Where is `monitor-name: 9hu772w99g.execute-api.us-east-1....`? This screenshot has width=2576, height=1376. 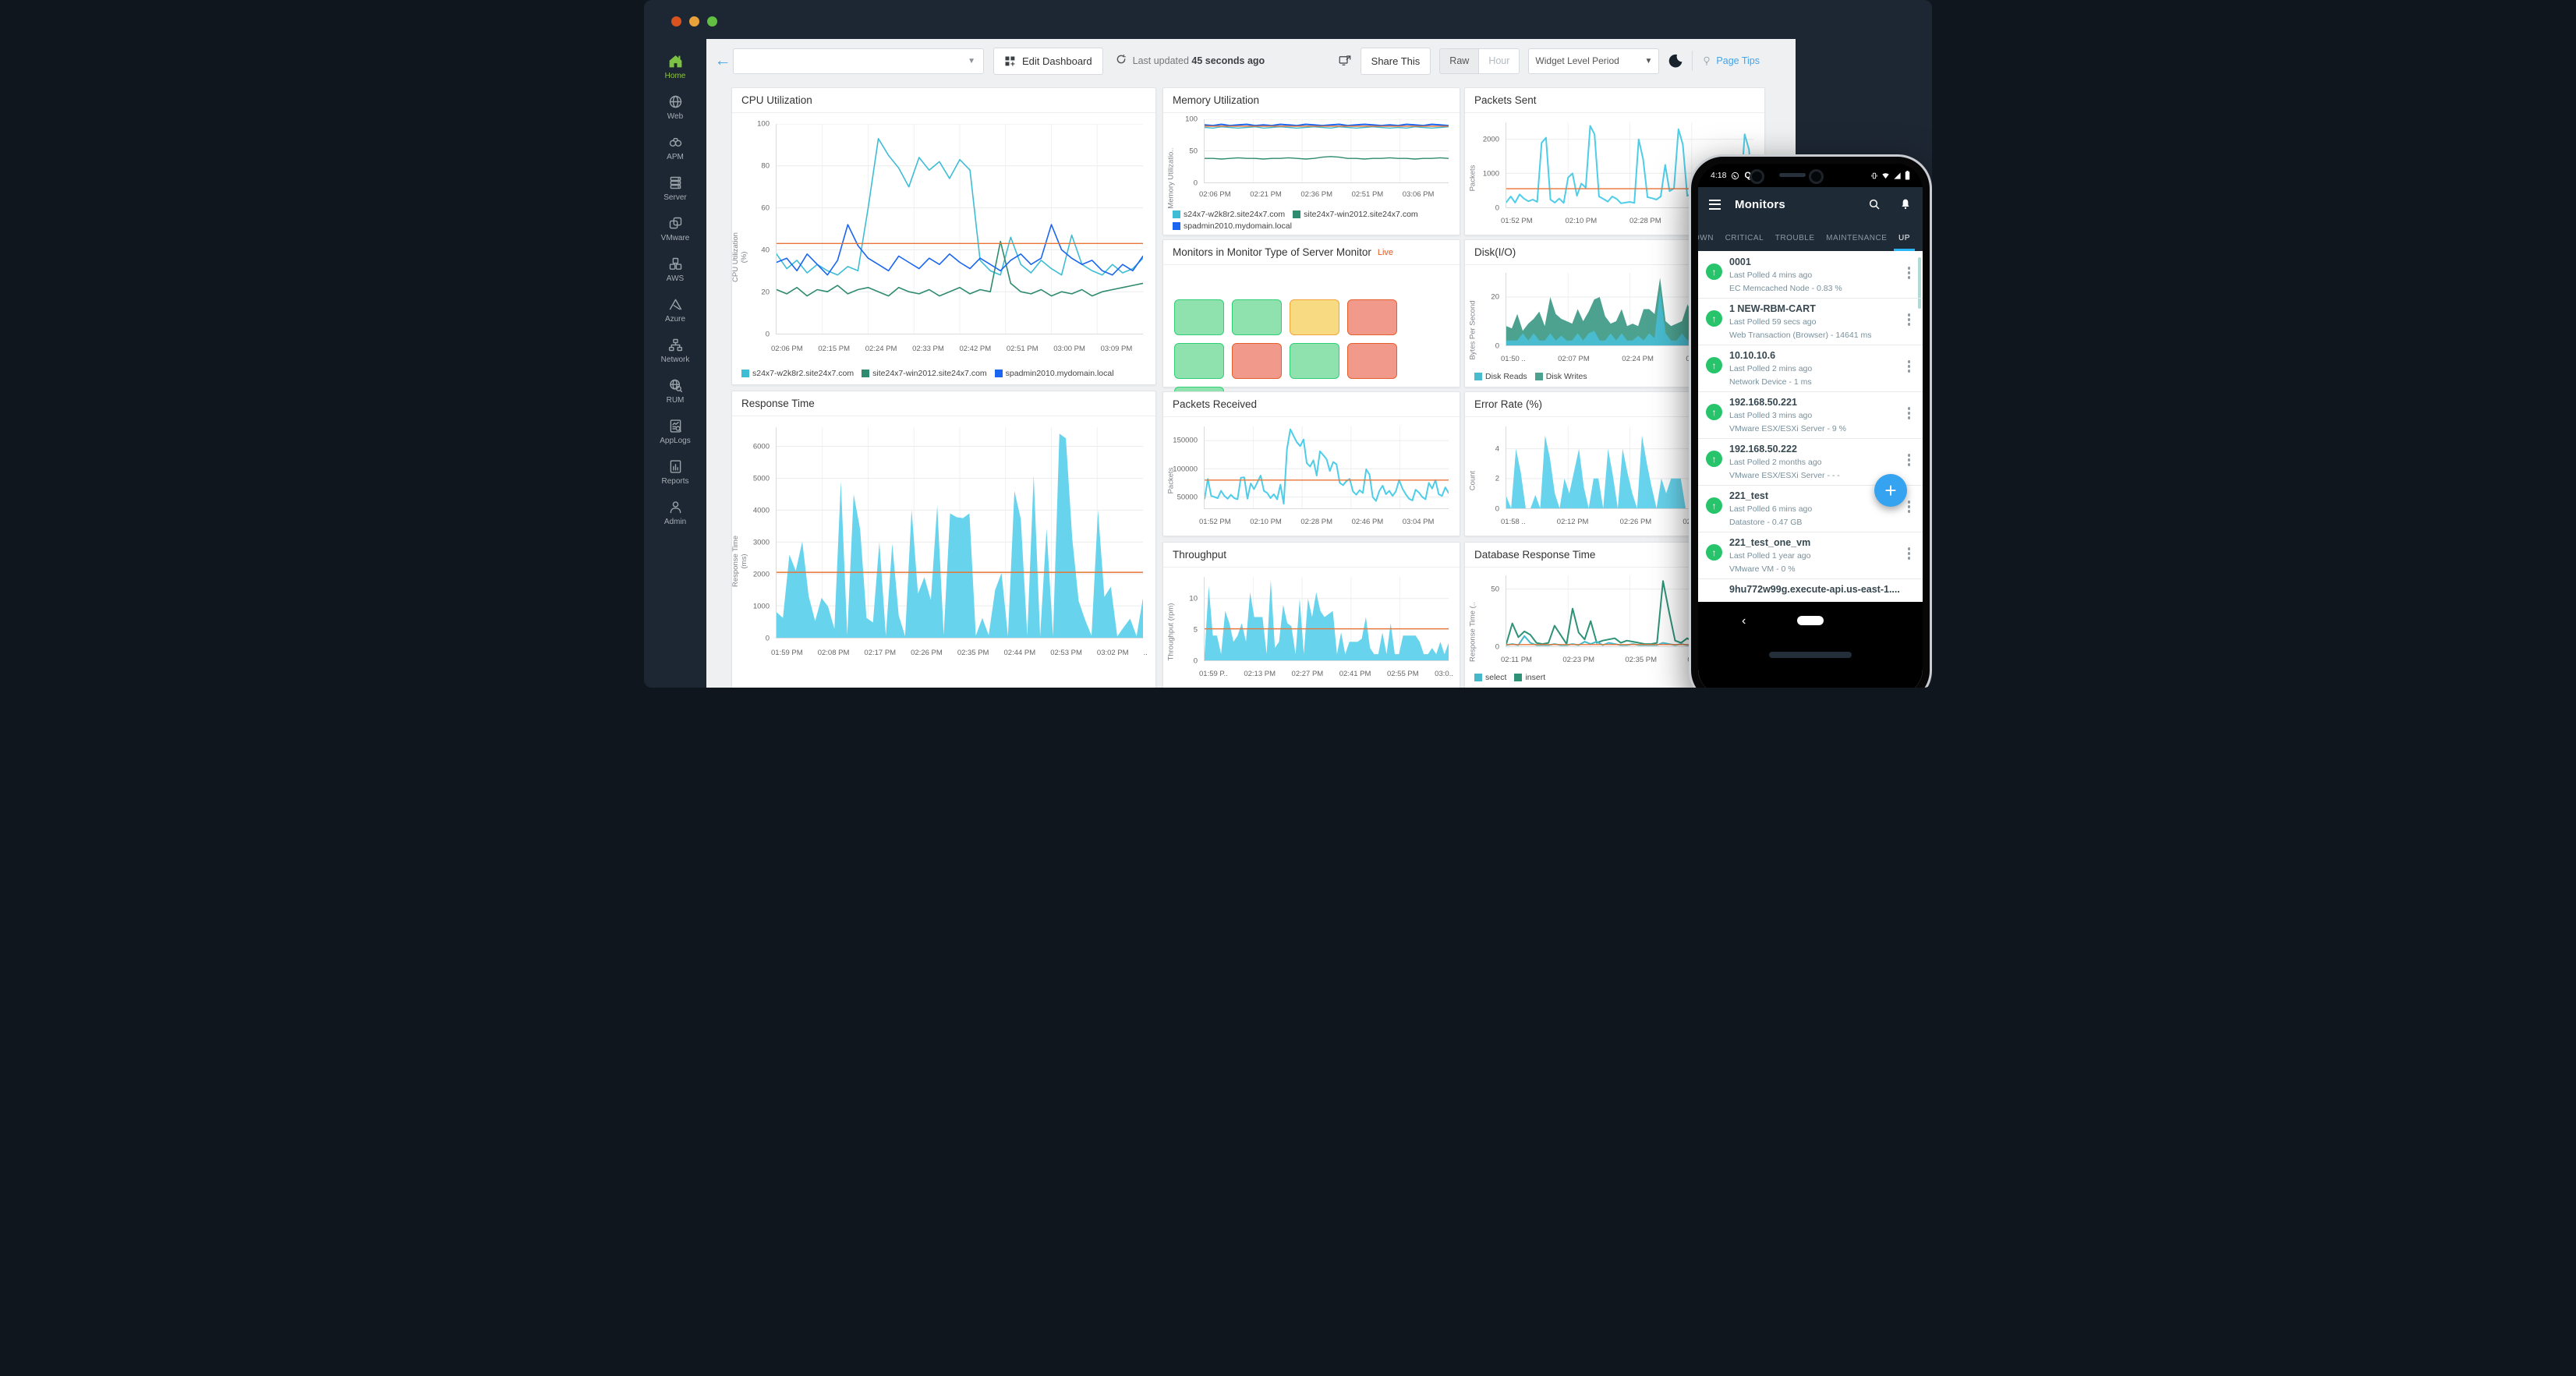 monitor-name: 9hu772w99g.execute-api.us-east-1.... is located at coordinates (1814, 589).